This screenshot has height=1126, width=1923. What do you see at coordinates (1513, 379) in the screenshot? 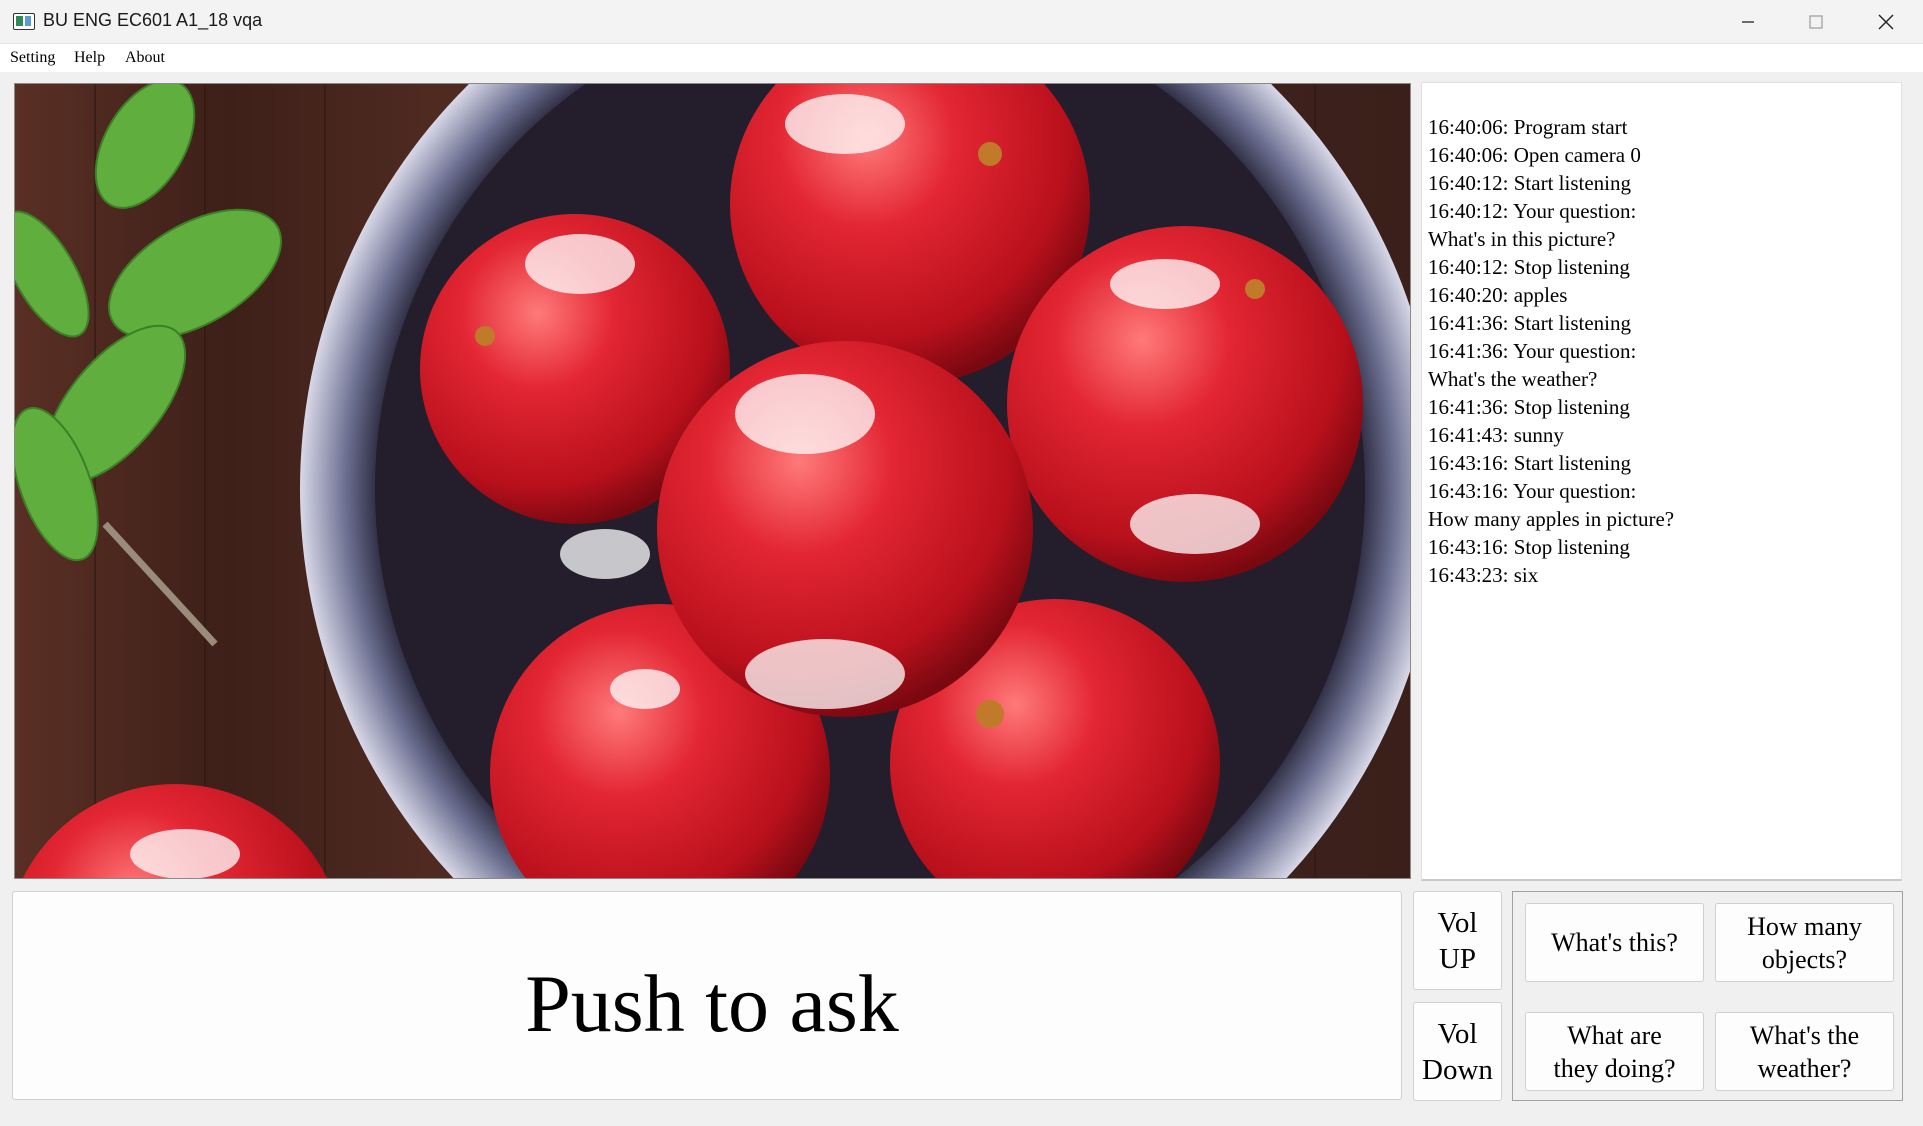
I see `log-line: What's the weather?` at bounding box center [1513, 379].